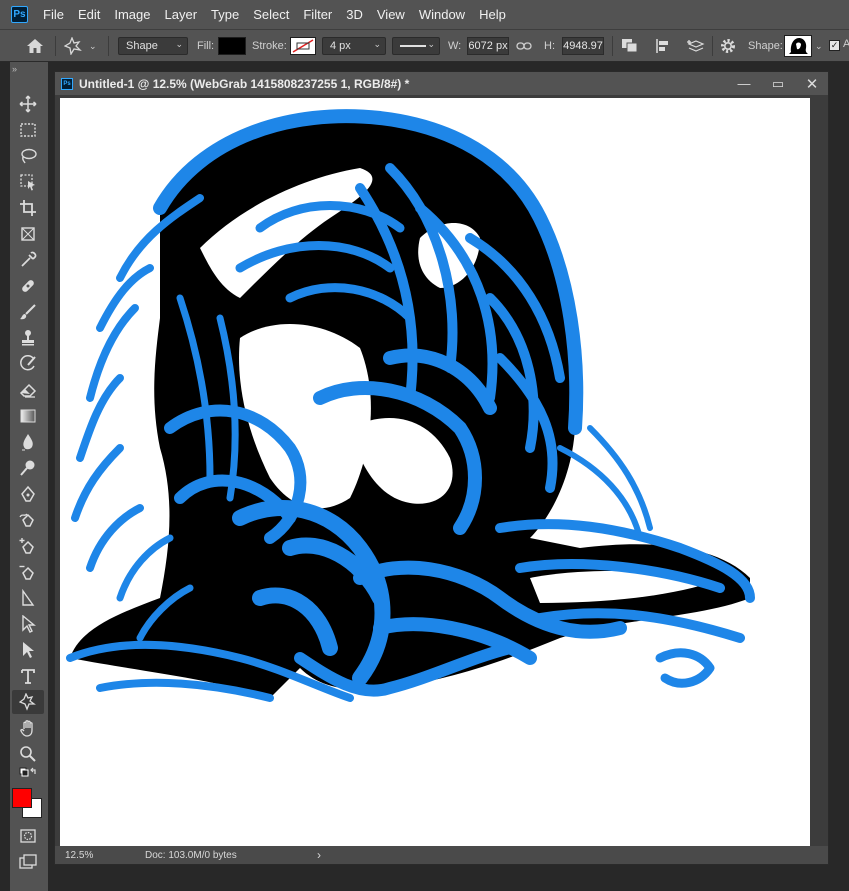 This screenshot has width=849, height=891. I want to click on menu-type: Type, so click(225, 14).